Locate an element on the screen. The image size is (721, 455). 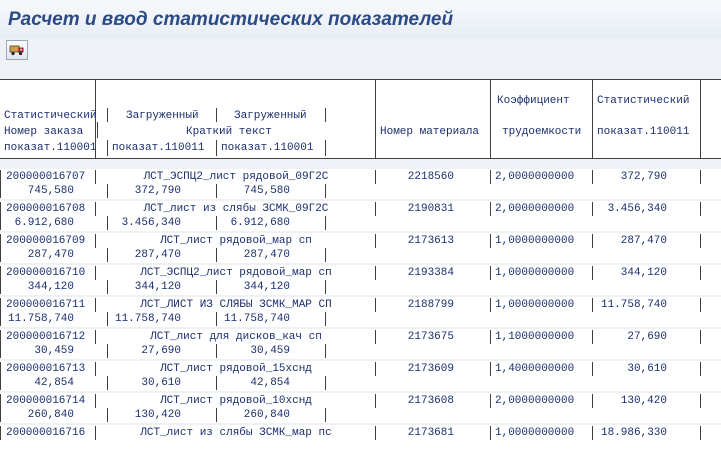
header-coef-sub: трудоемкости is located at coordinates (542, 132).